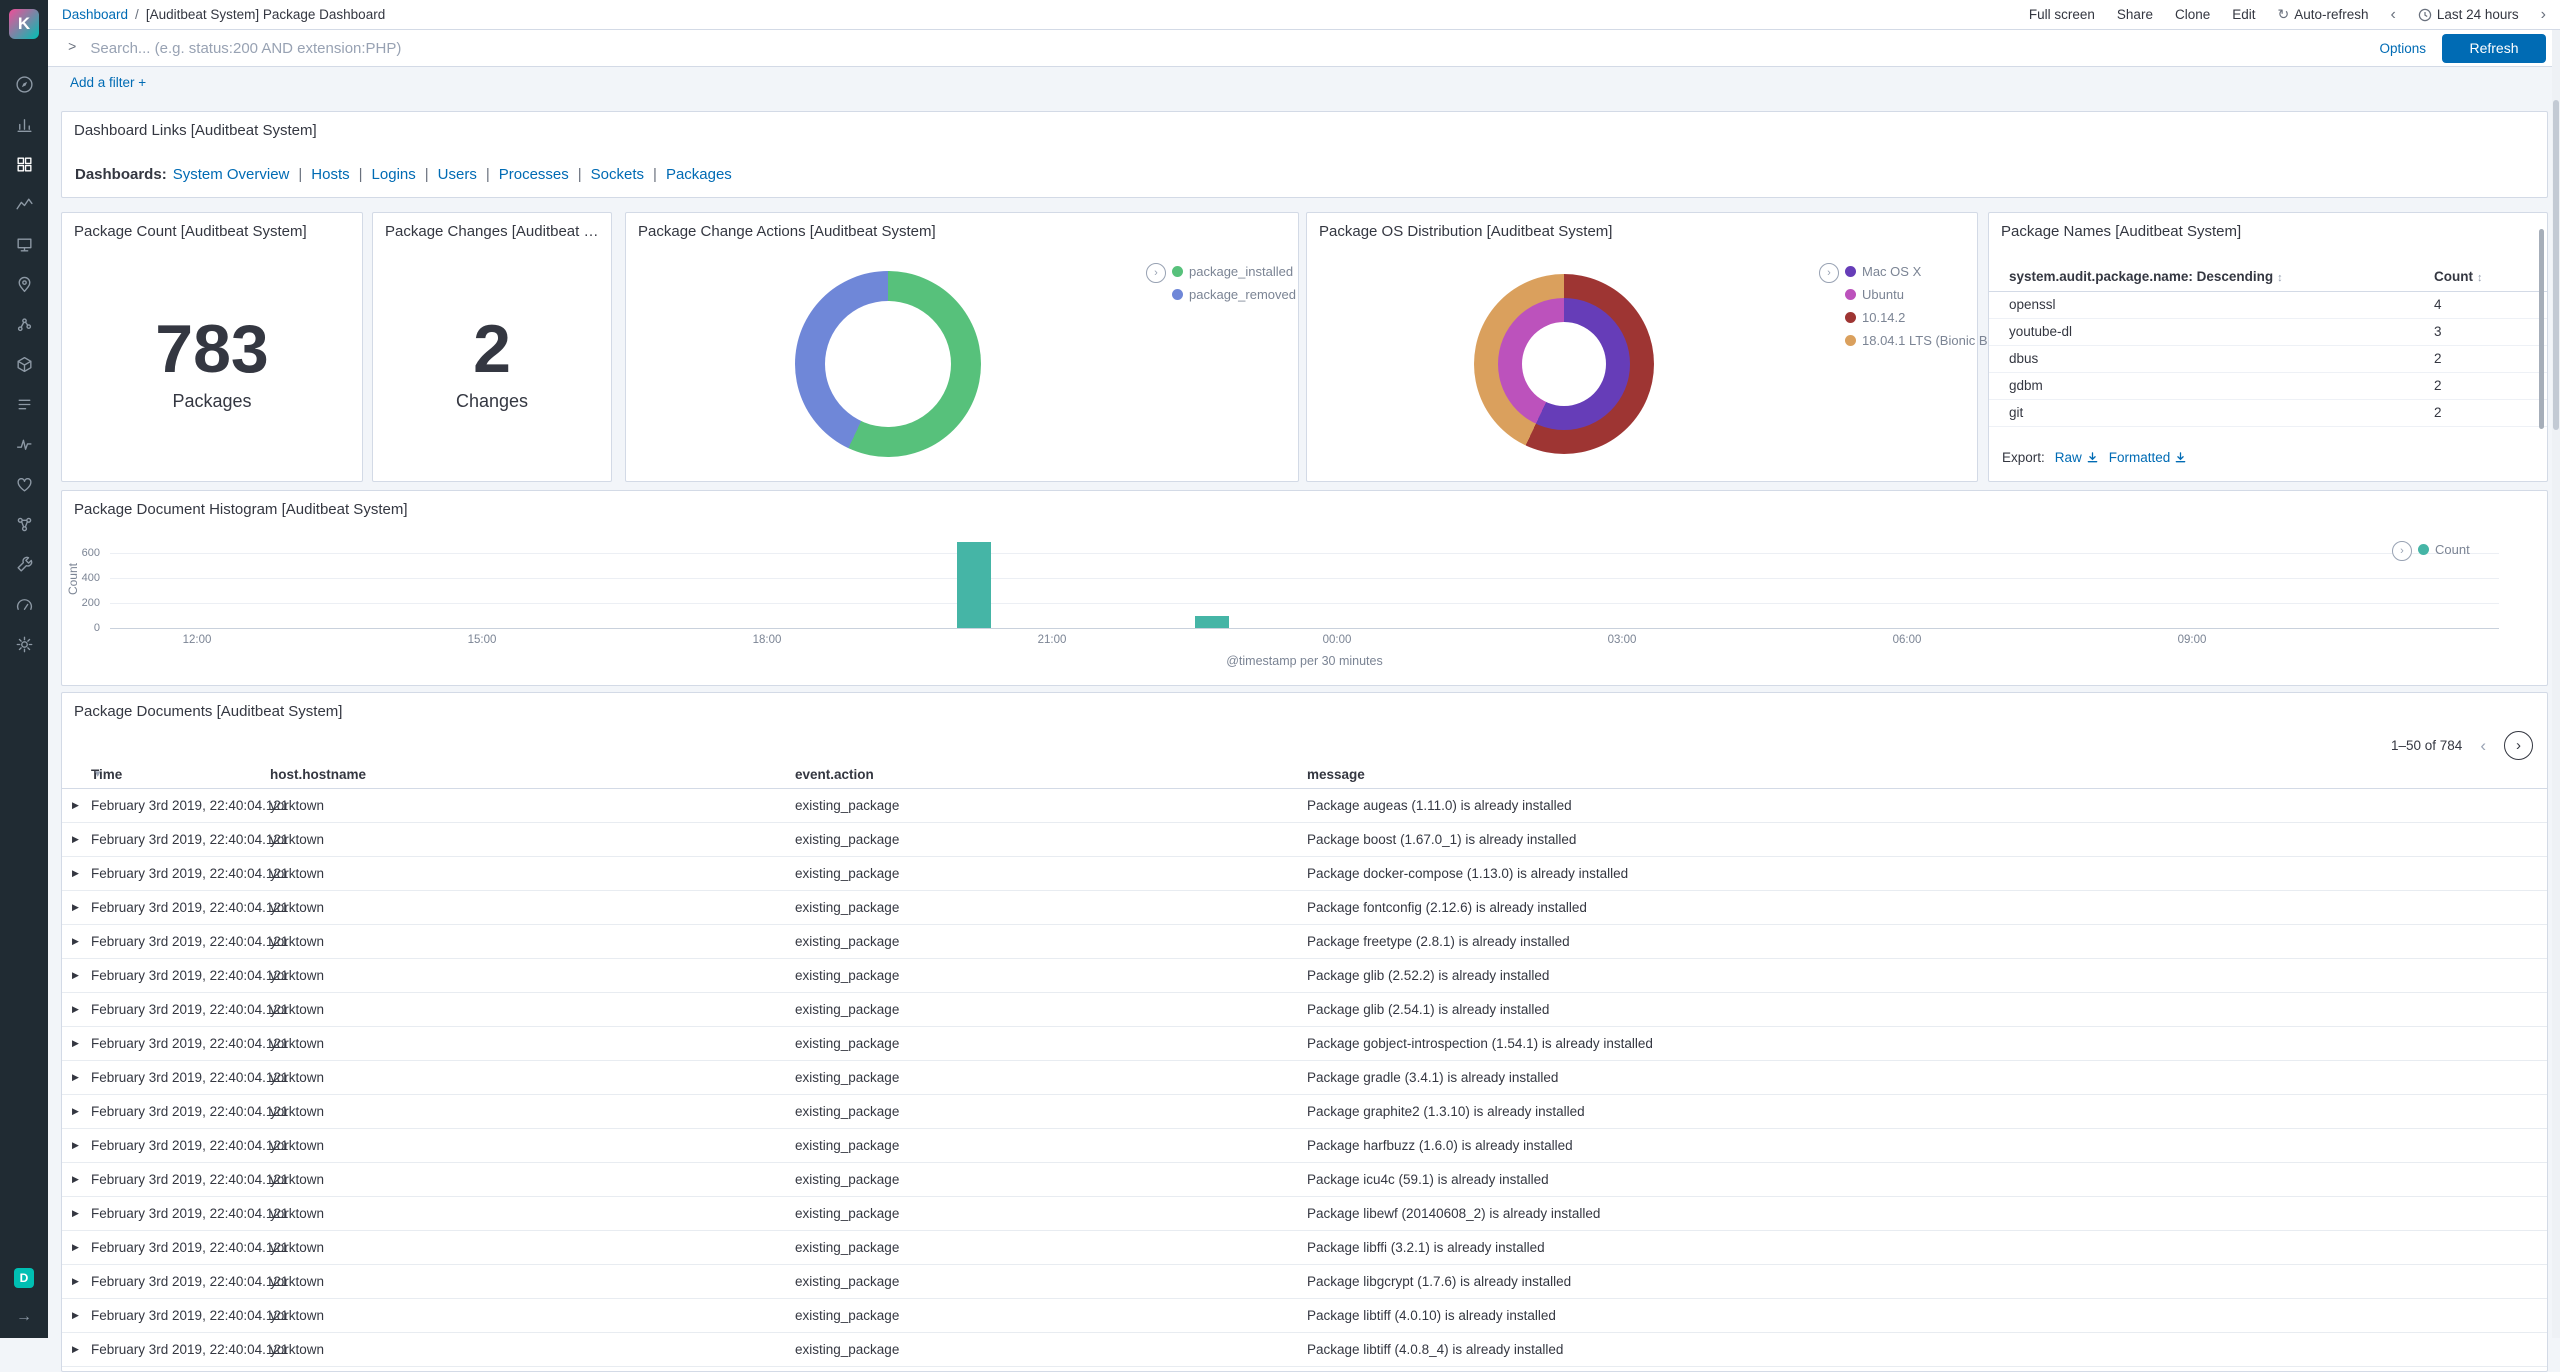 This screenshot has width=2560, height=1372. I want to click on column-count: Count ↕, so click(2458, 276).